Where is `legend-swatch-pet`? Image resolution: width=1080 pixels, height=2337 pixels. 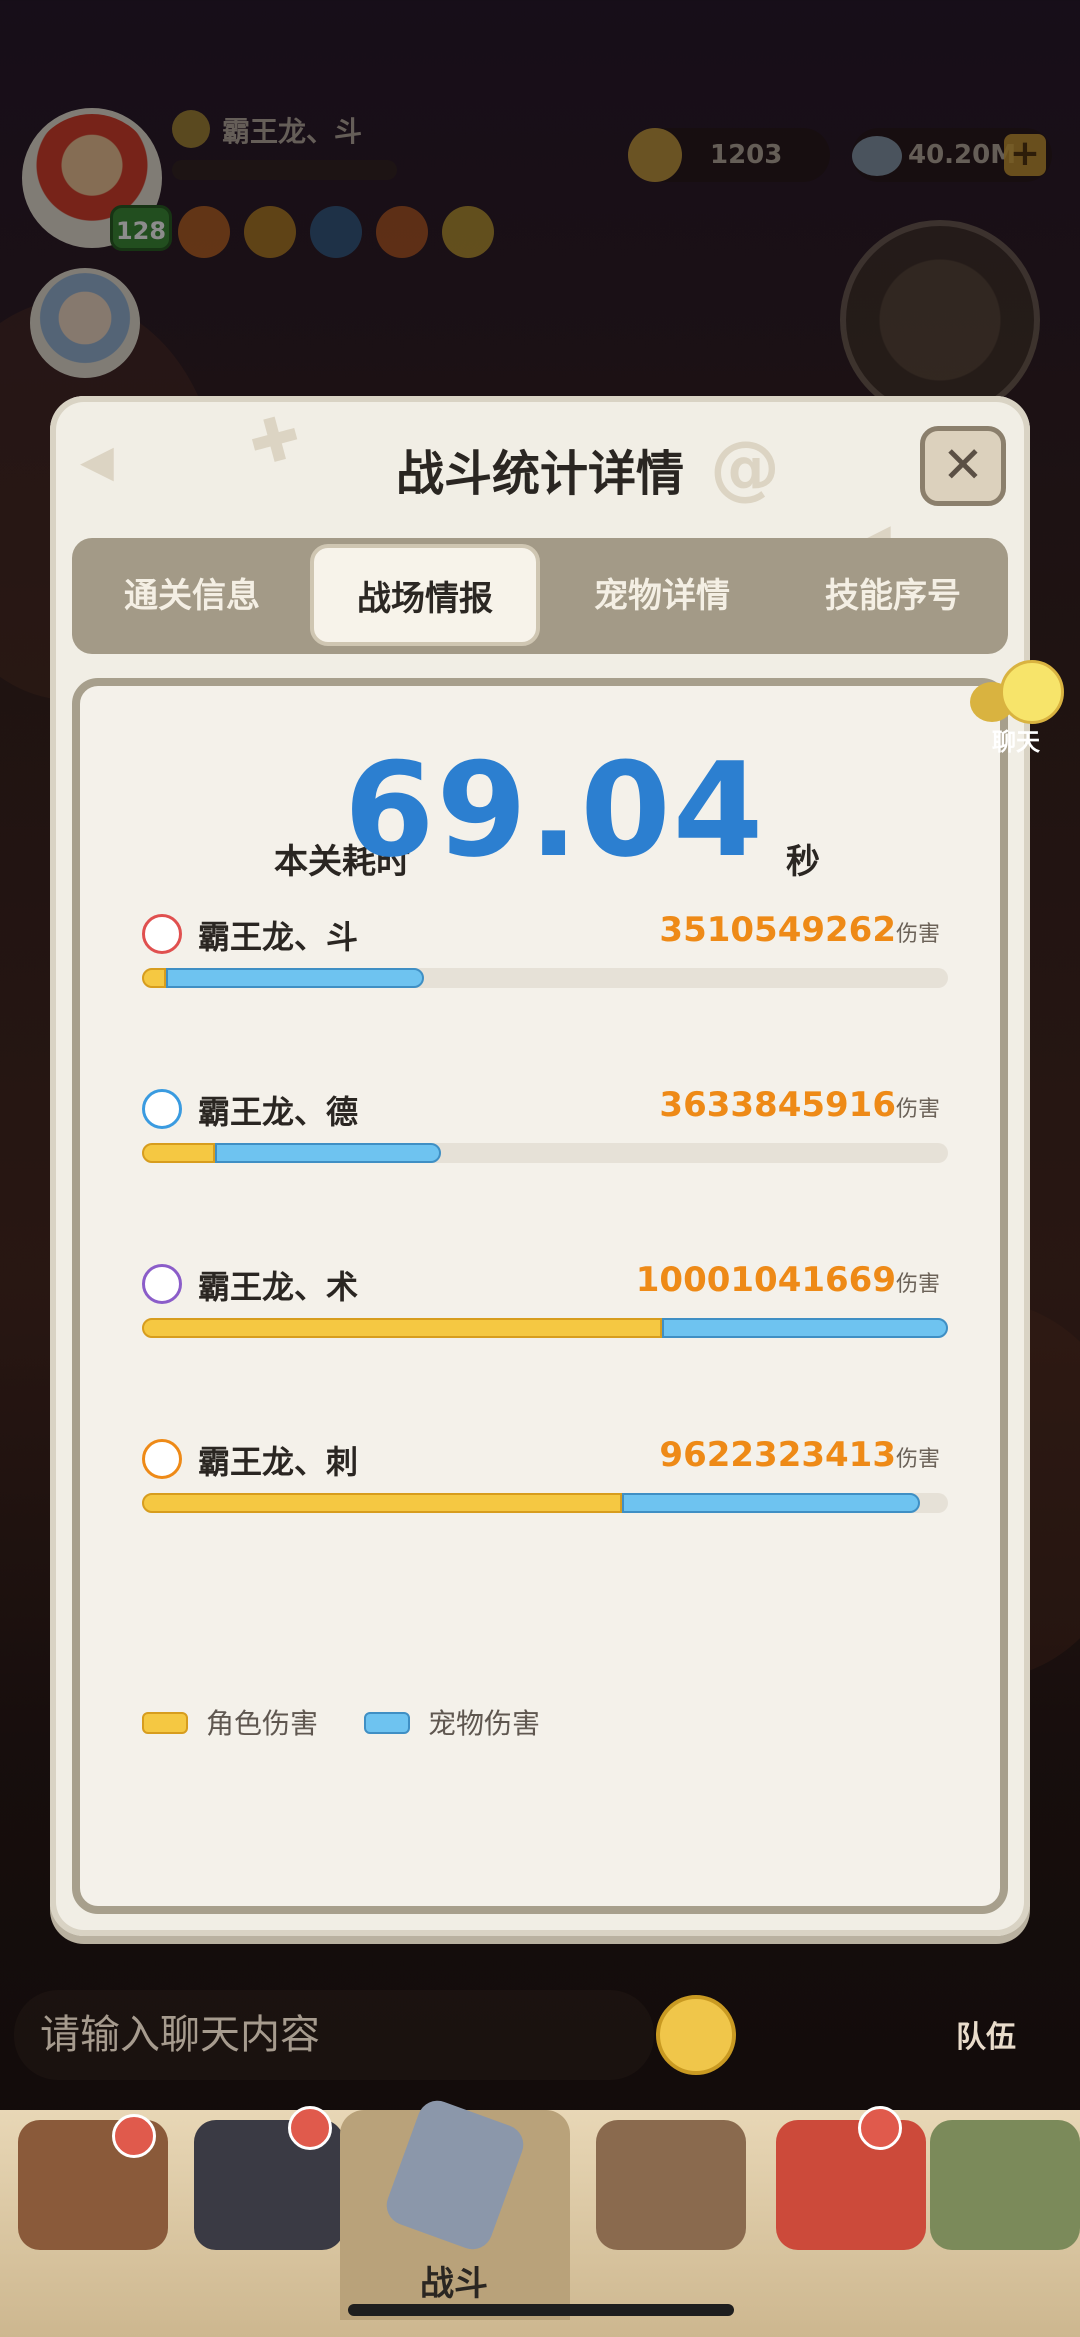
legend-swatch-pet is located at coordinates (387, 1723).